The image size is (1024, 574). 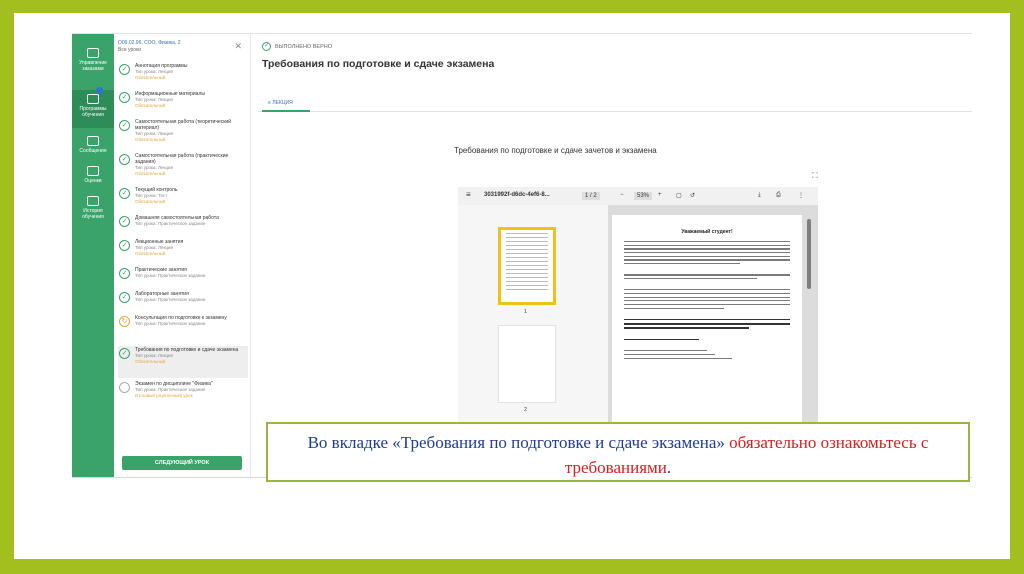 I want to click on zoom-level: 53%, so click(x=643, y=196).